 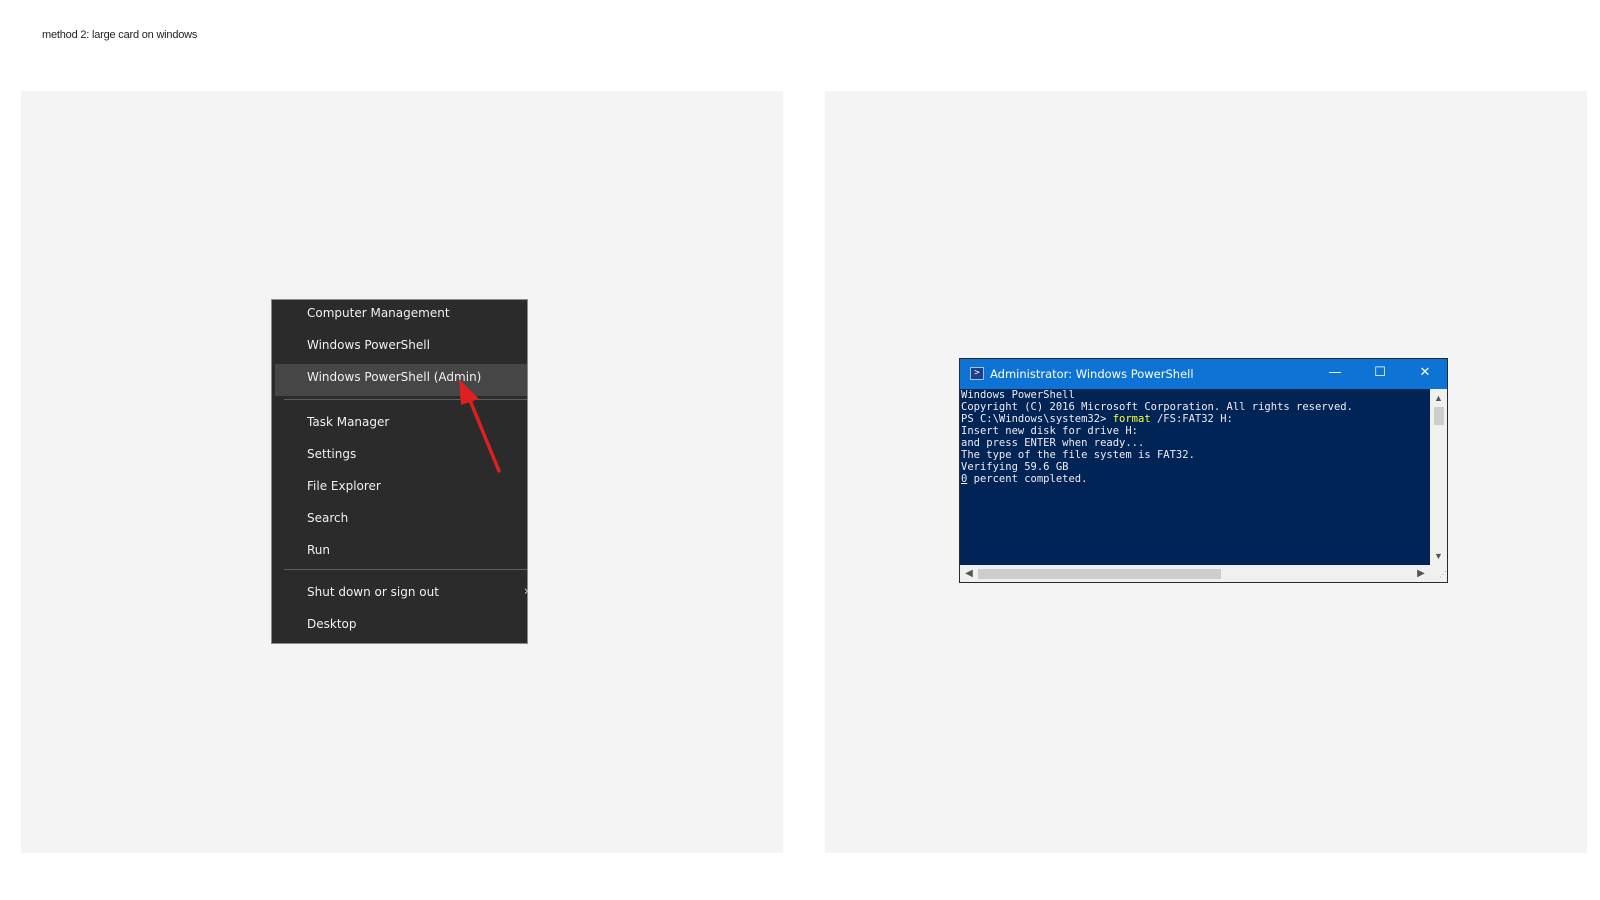 What do you see at coordinates (1015, 467) in the screenshot?
I see `console-line: Verifying 59.6 GB` at bounding box center [1015, 467].